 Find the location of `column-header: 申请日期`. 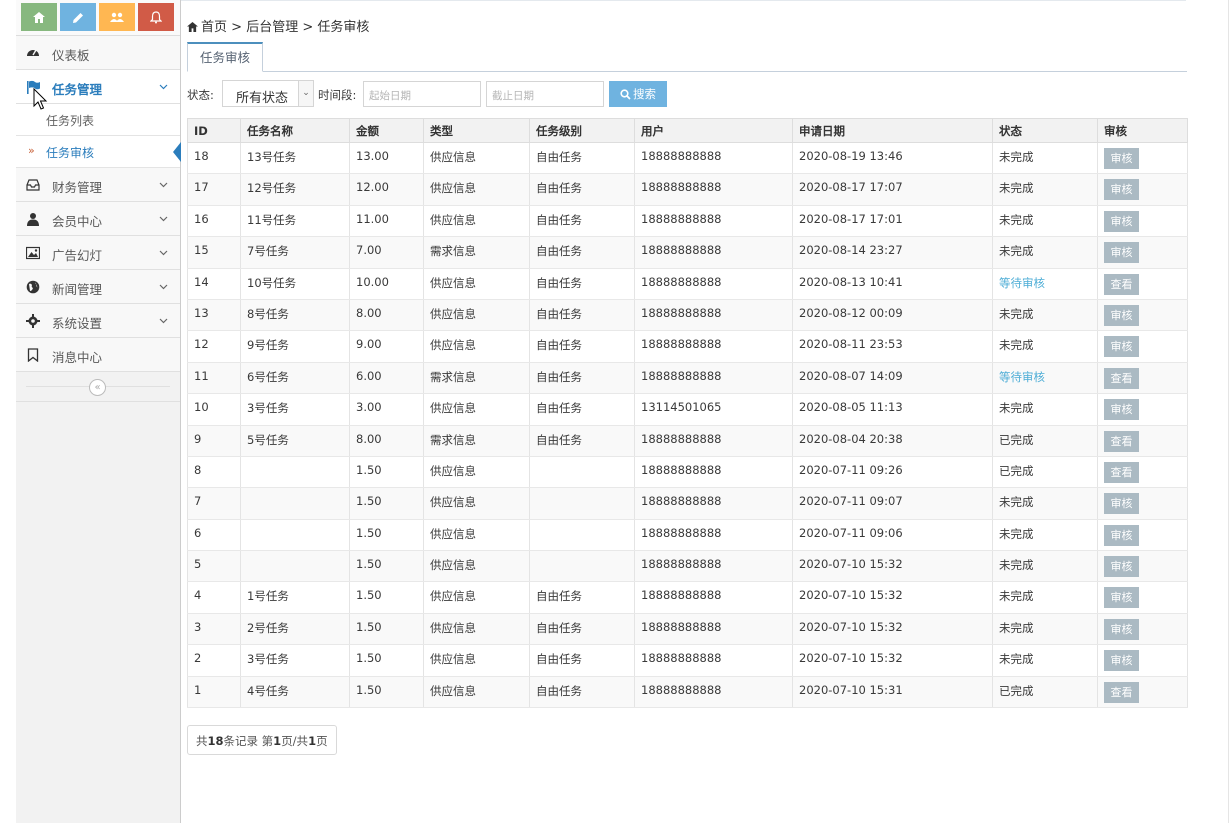

column-header: 申请日期 is located at coordinates (892, 130).